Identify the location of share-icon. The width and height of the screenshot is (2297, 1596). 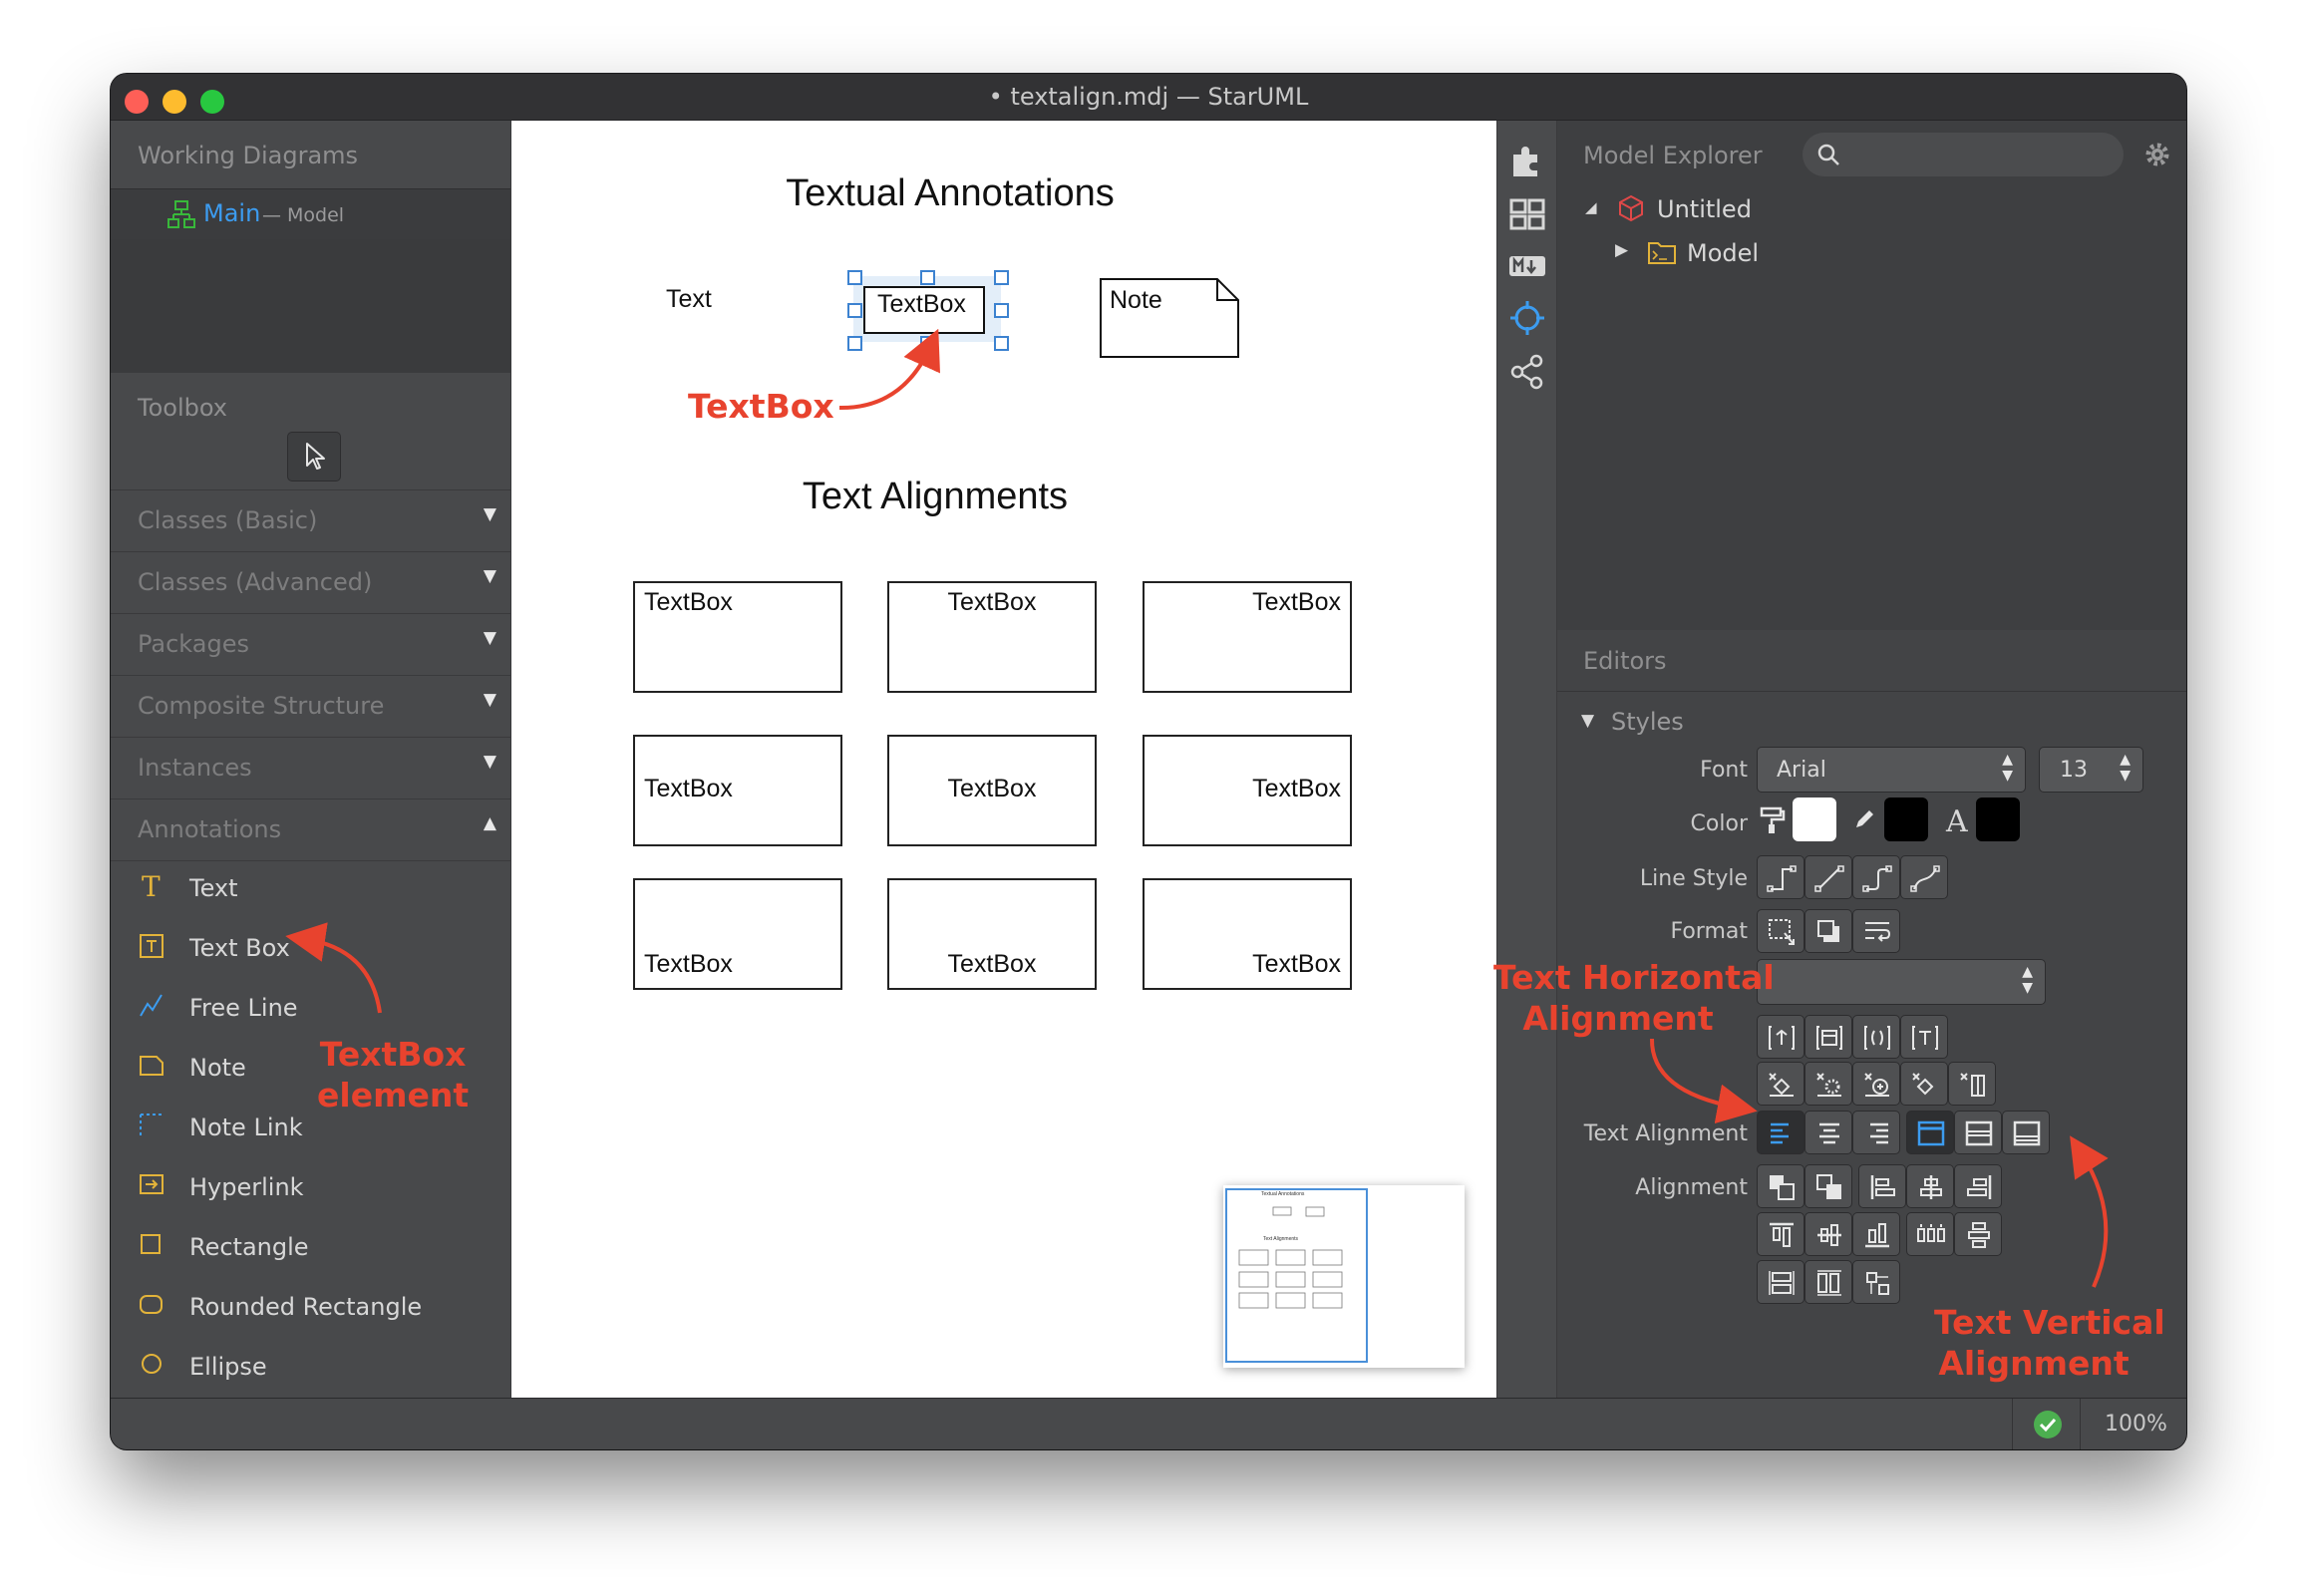
(1527, 372).